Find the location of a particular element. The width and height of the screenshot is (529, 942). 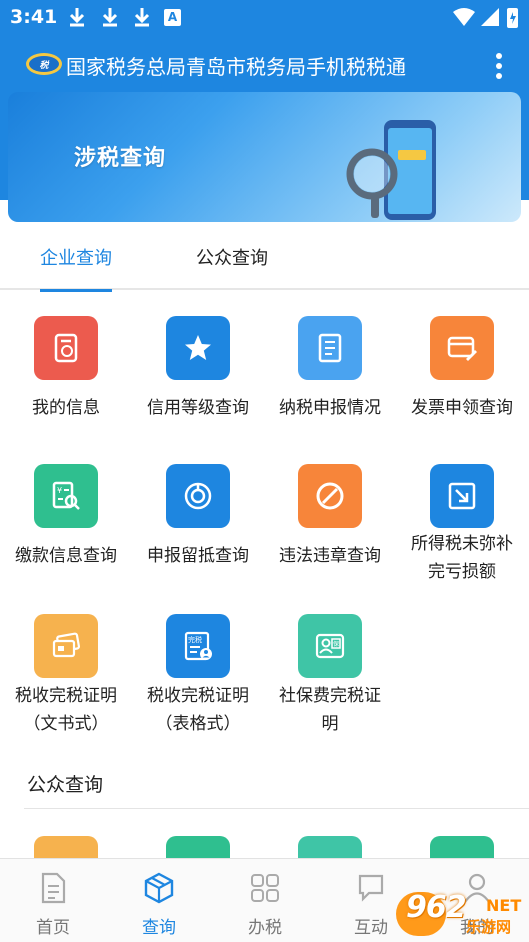

nav-label: 办税 is located at coordinates (265, 928).